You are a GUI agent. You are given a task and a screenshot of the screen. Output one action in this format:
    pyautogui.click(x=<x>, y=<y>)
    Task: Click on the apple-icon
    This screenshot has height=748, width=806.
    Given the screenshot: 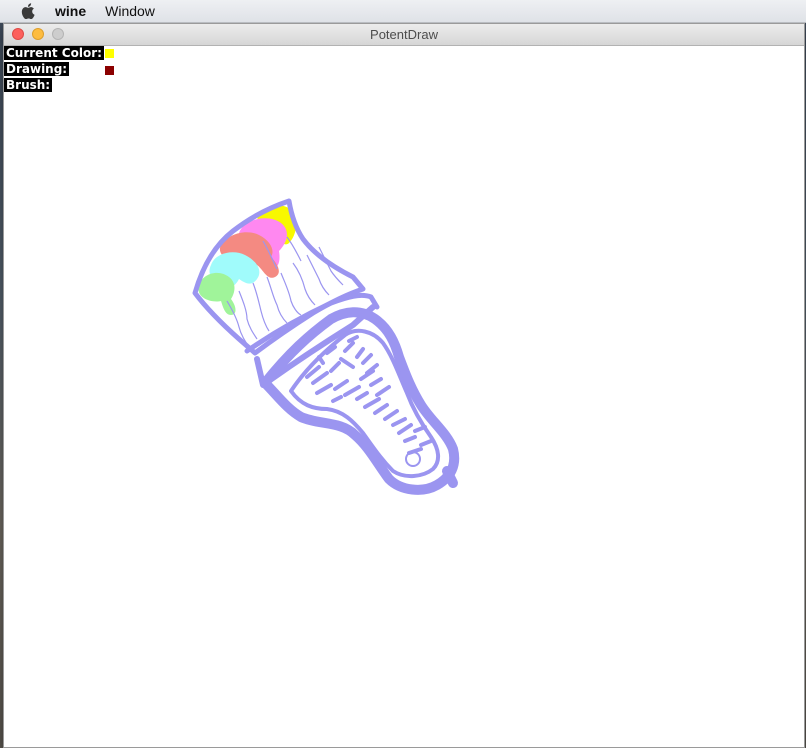 What is the action you would take?
    pyautogui.click(x=28, y=11)
    